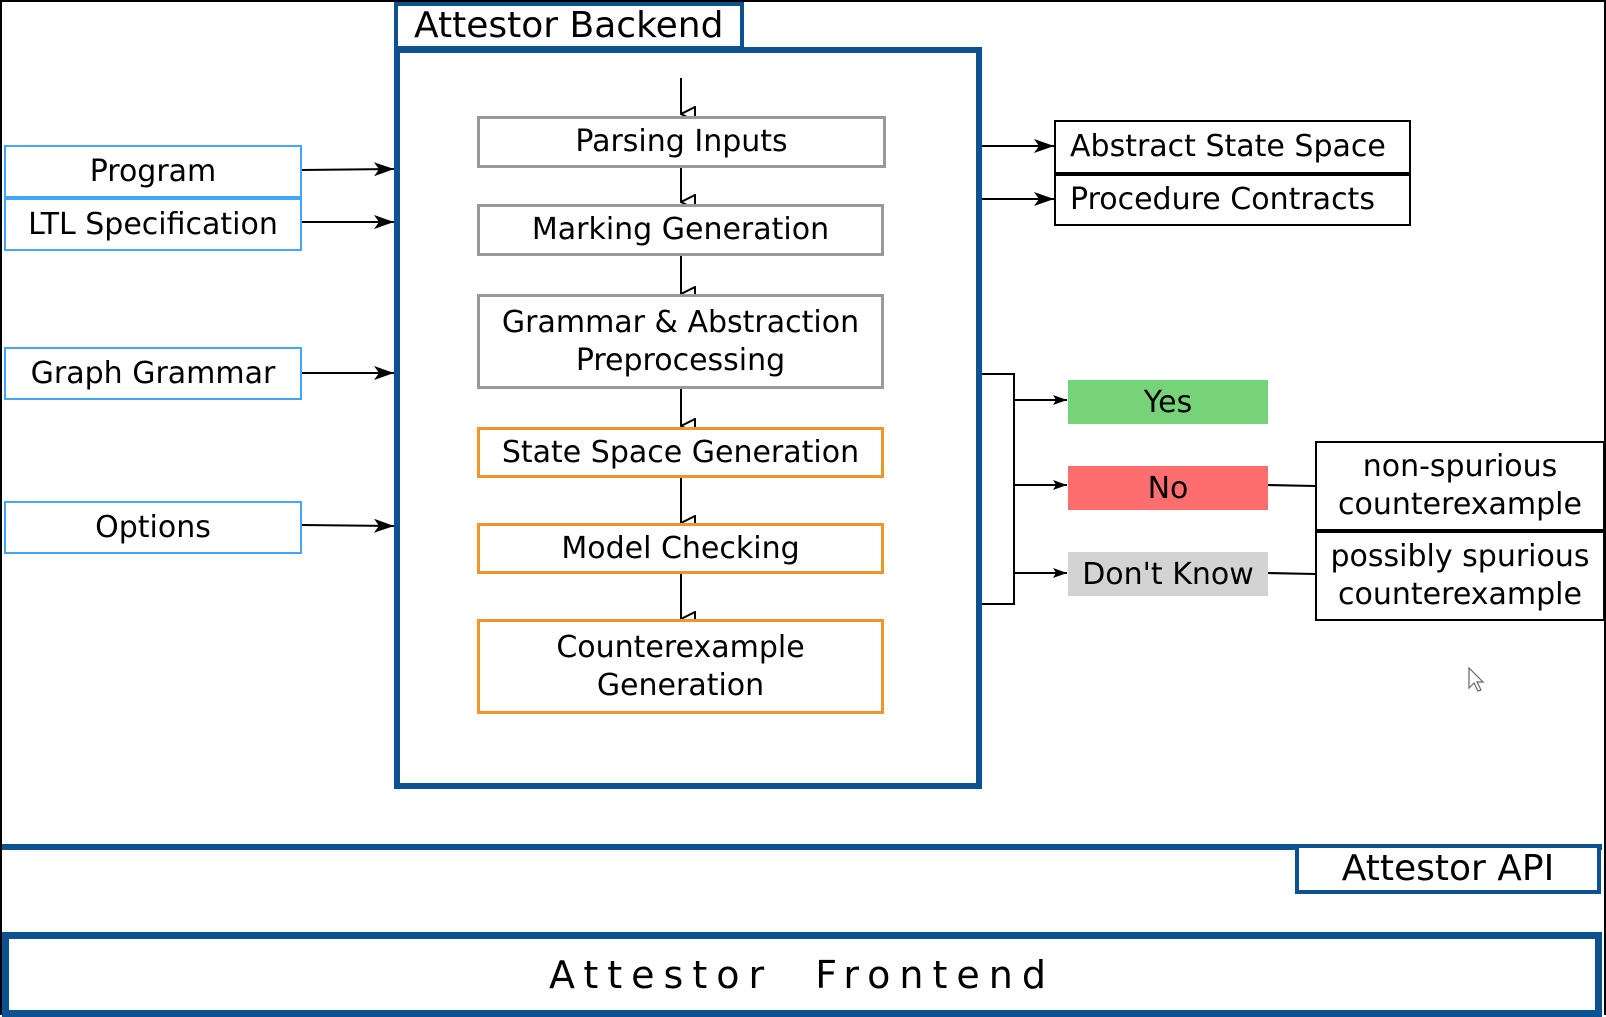 The width and height of the screenshot is (1606, 1017). I want to click on result-yes: Yes, so click(1168, 402).